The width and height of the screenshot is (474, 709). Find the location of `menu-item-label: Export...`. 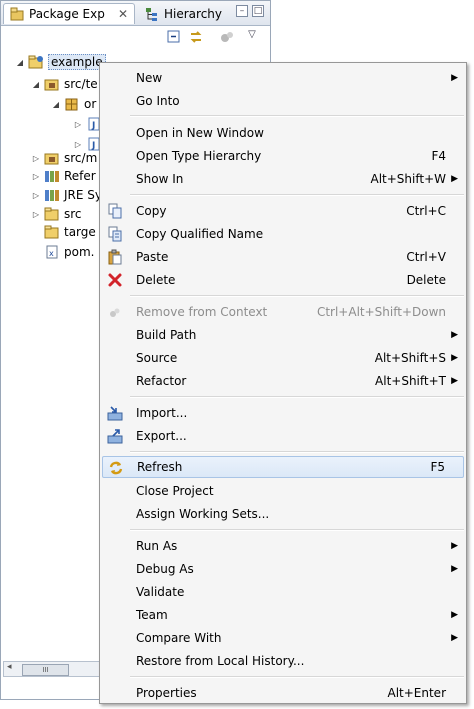

menu-item-label: Export... is located at coordinates (161, 436).